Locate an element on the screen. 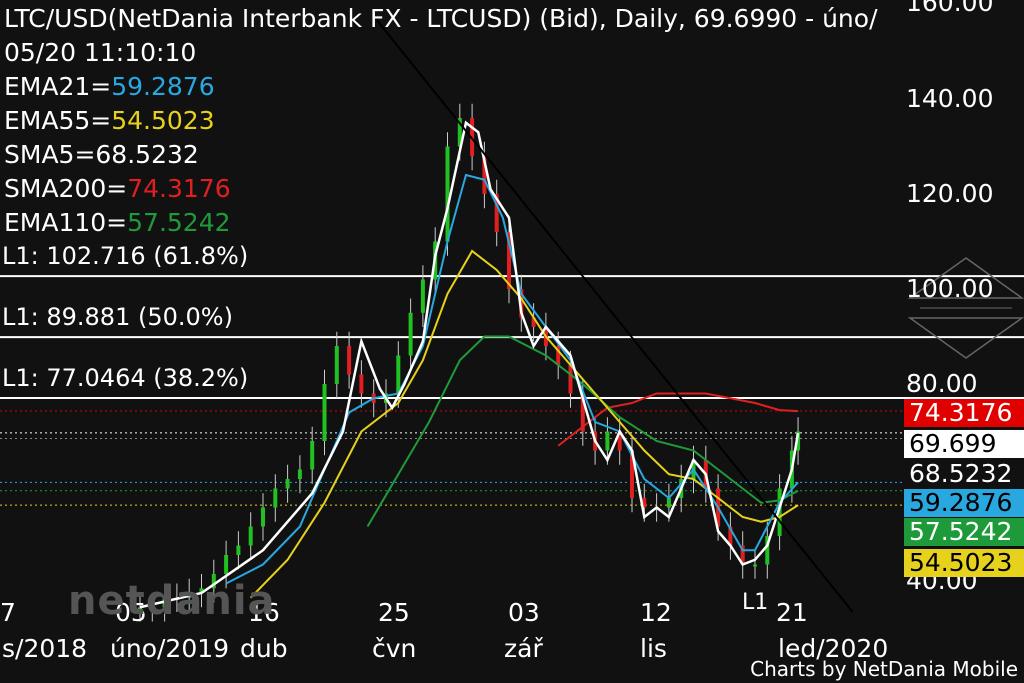 This screenshot has height=683, width=1024. x-tick-top: 25 is located at coordinates (394, 612).